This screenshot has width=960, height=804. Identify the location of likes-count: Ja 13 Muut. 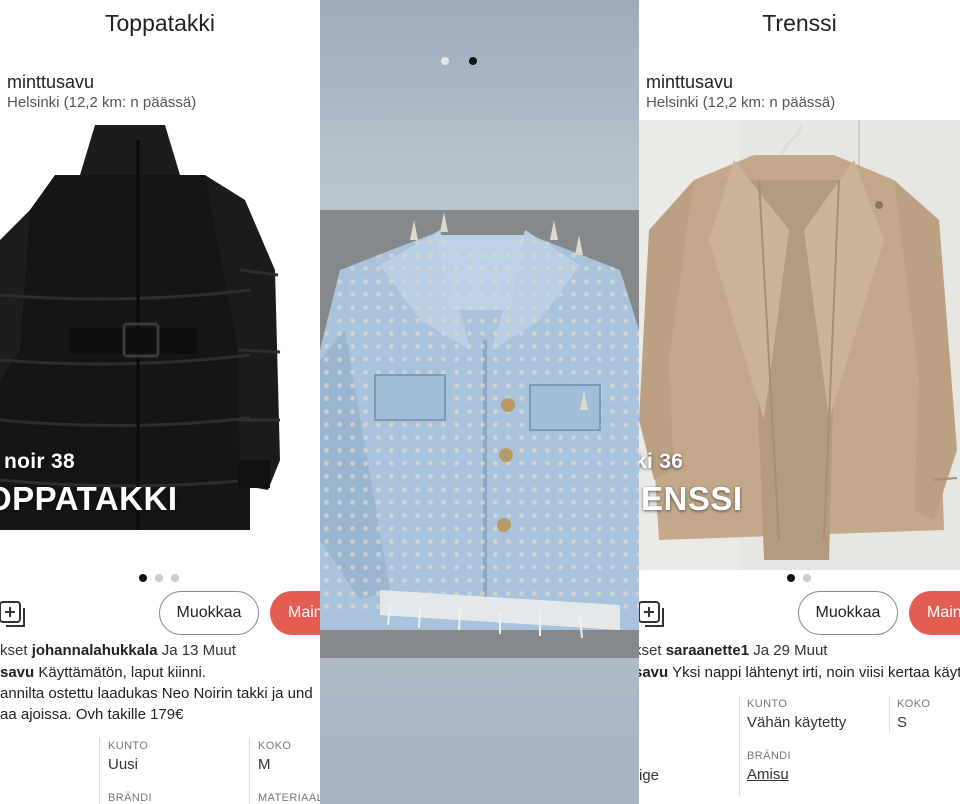
(199, 650).